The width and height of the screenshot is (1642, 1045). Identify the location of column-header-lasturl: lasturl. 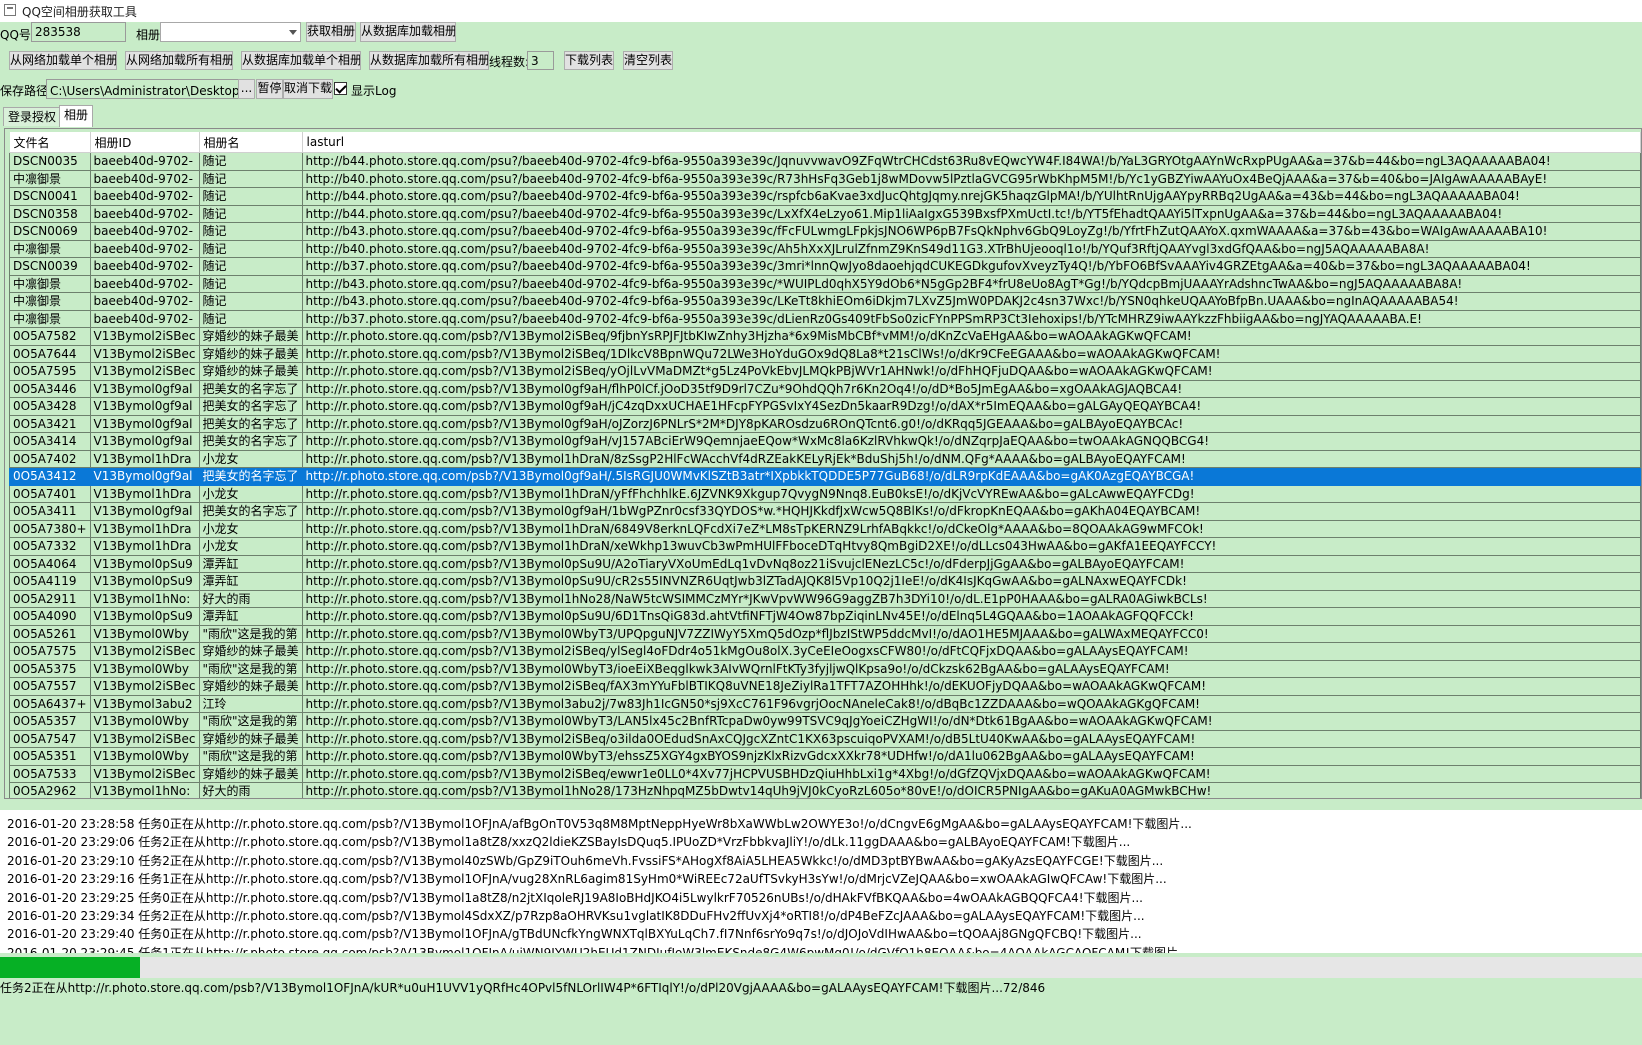
(971, 142).